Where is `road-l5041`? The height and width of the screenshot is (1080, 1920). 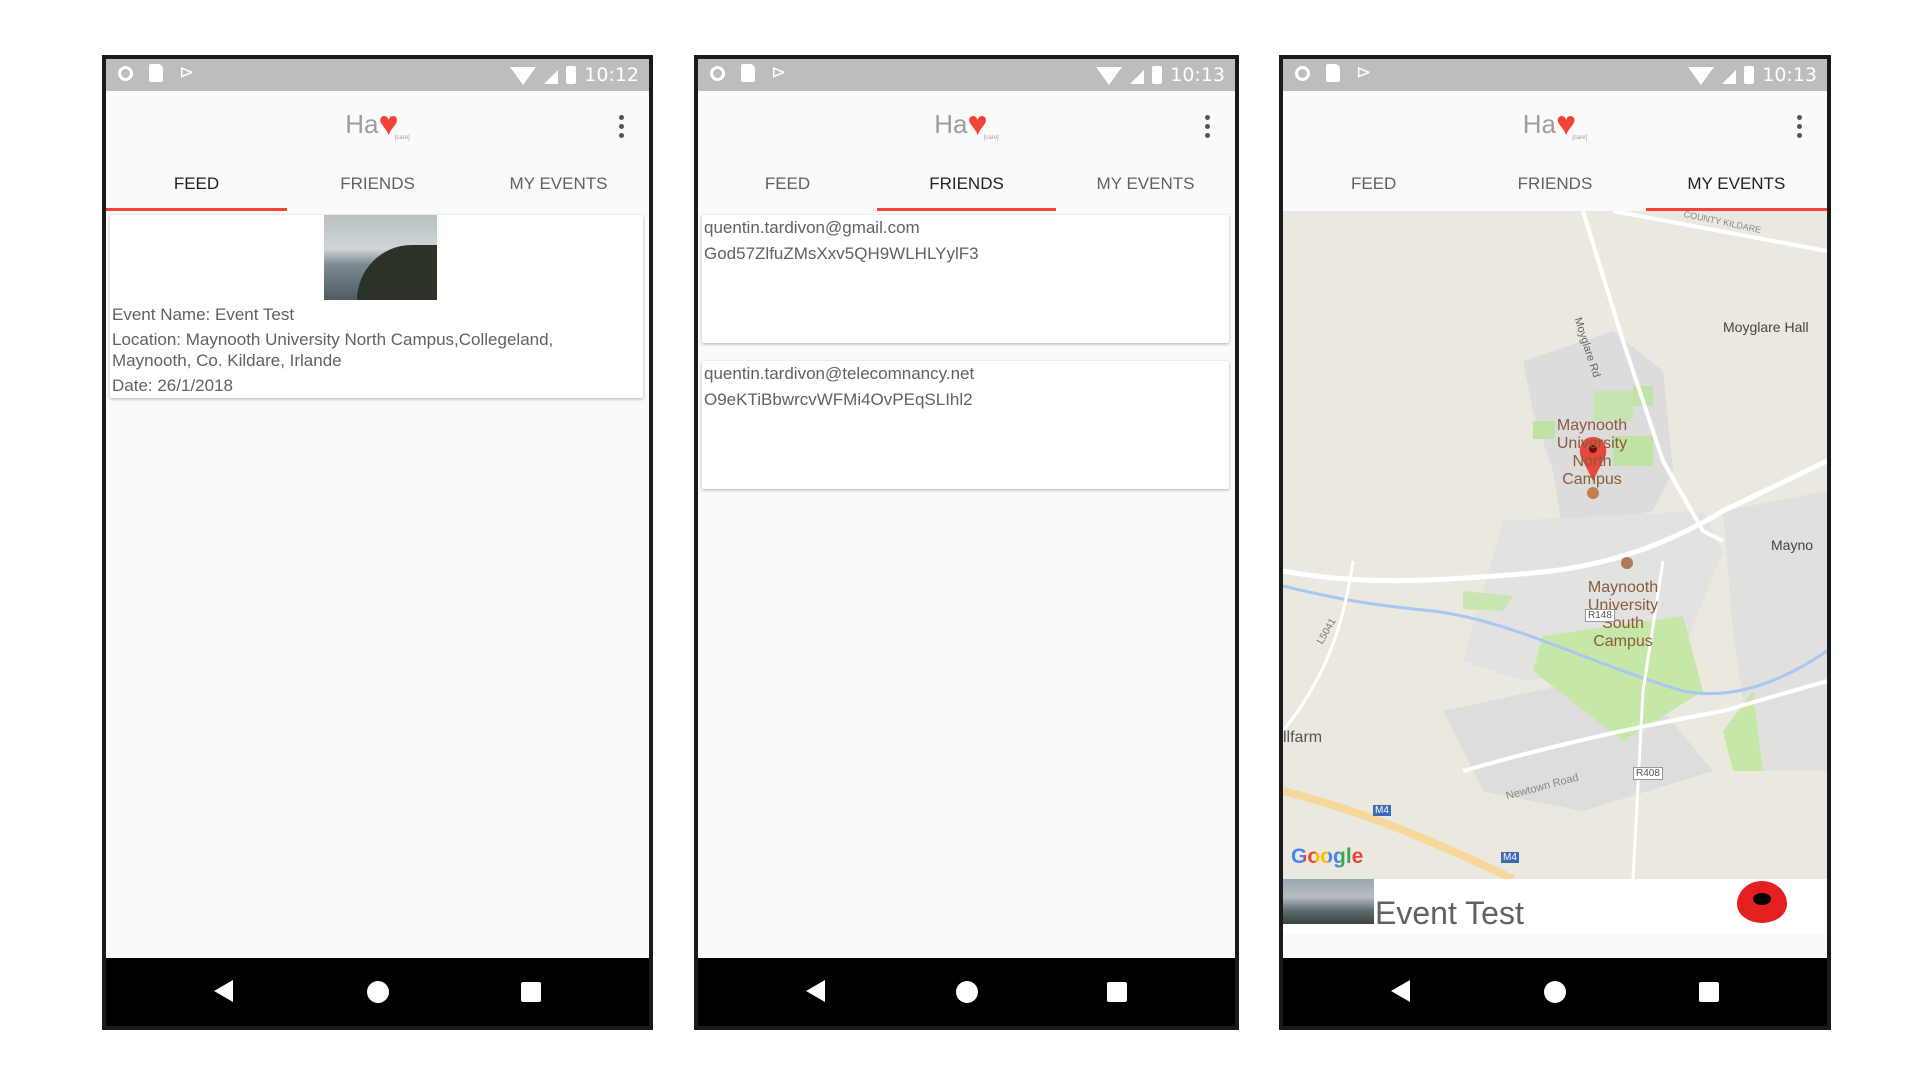 road-l5041 is located at coordinates (1319, 646).